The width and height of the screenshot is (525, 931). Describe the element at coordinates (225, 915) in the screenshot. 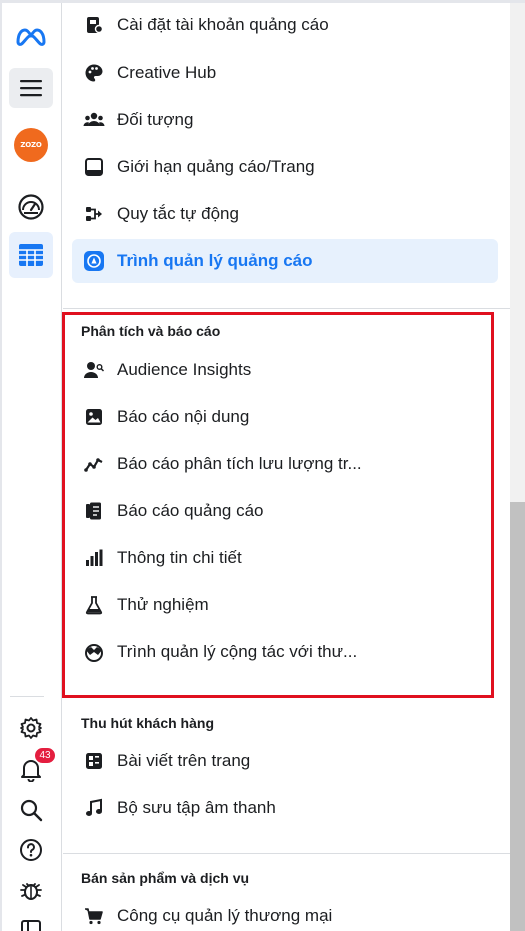

I see `menu-item-label: Công cụ quản lý thương mại` at that location.